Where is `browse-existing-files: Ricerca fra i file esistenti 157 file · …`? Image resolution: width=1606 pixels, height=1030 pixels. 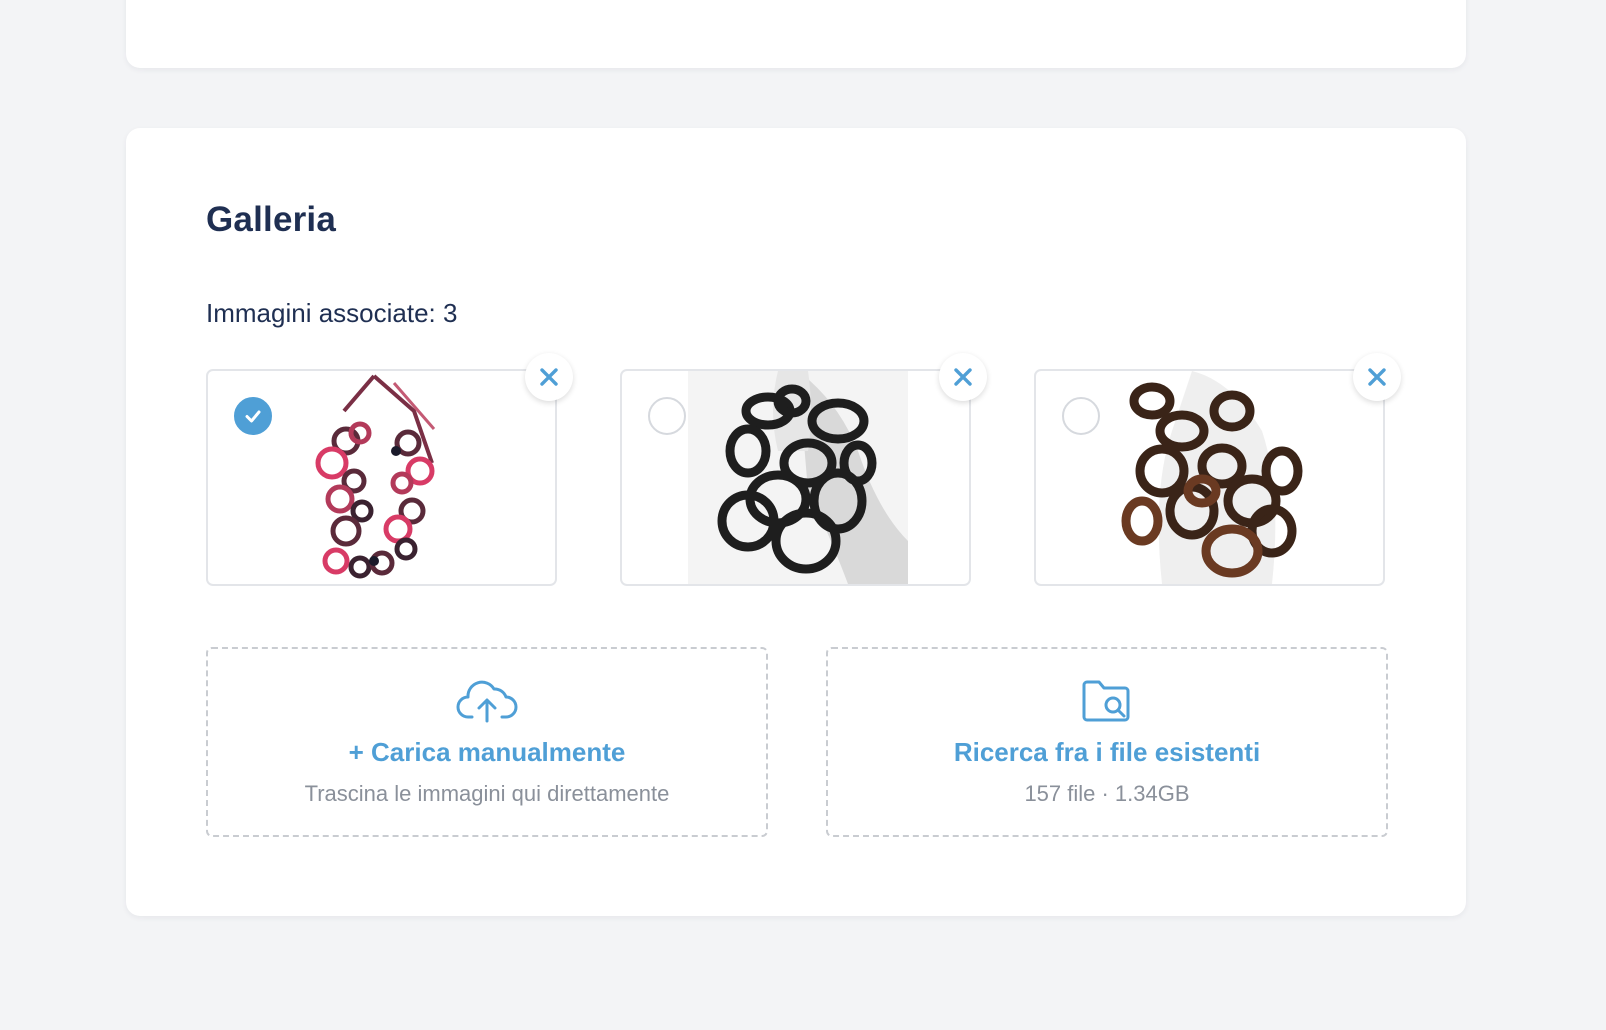 browse-existing-files: Ricerca fra i file esistenti 157 file · … is located at coordinates (1107, 742).